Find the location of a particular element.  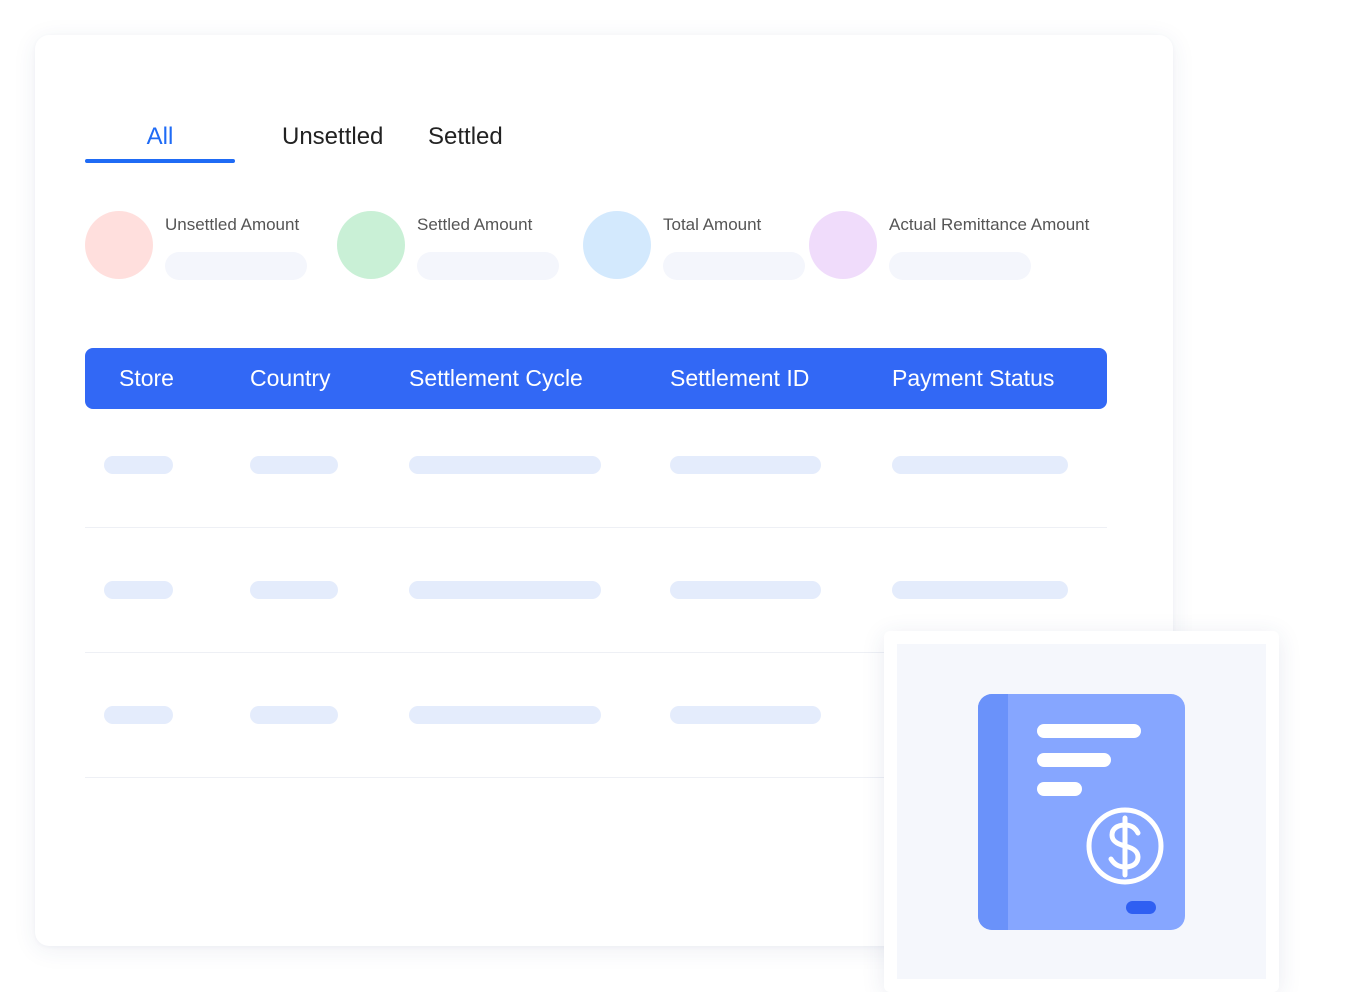

stat-label: Actual Remittance Amount is located at coordinates (989, 224).